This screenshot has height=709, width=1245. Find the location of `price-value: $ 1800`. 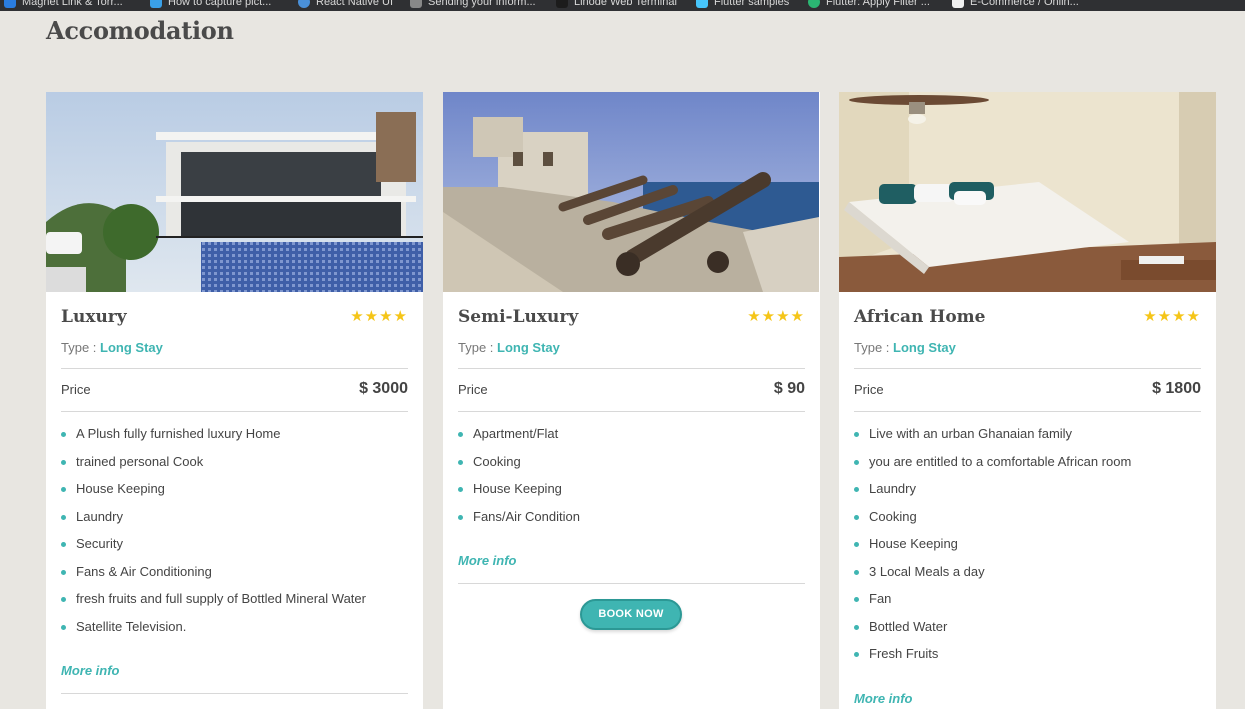

price-value: $ 1800 is located at coordinates (1176, 388).